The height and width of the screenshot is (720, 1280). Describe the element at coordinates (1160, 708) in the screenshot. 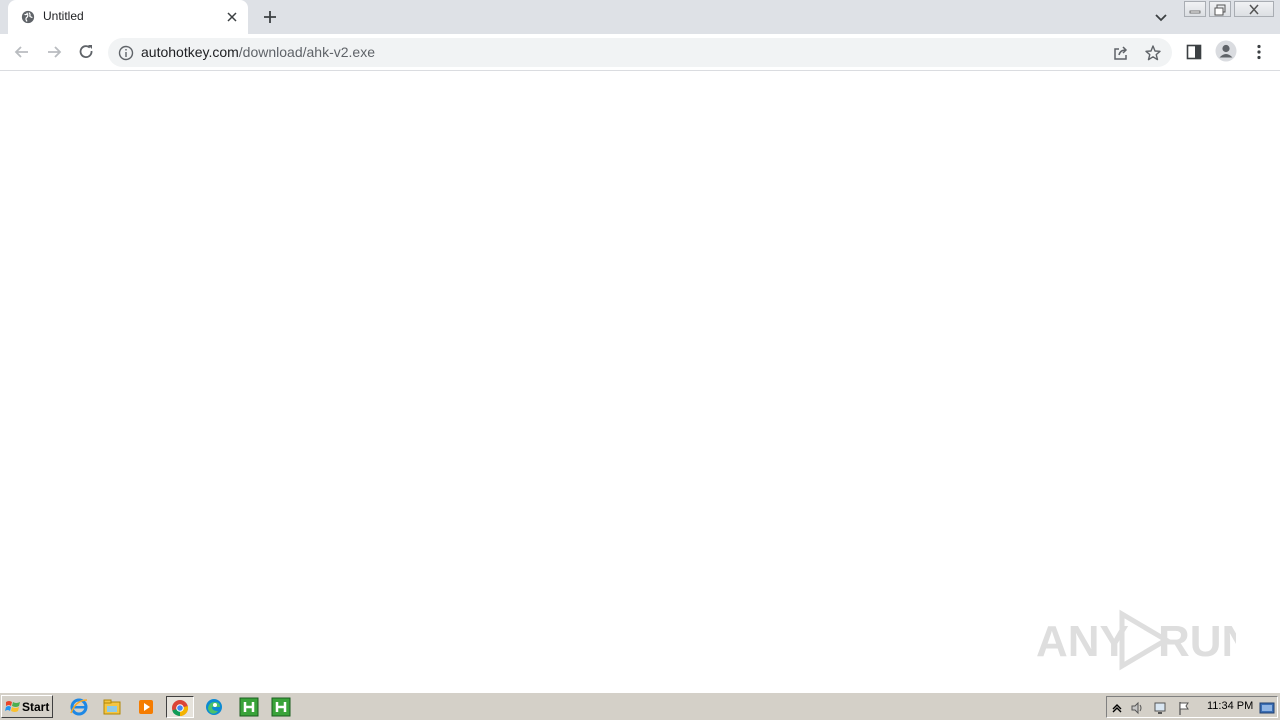

I see `network-icon` at that location.